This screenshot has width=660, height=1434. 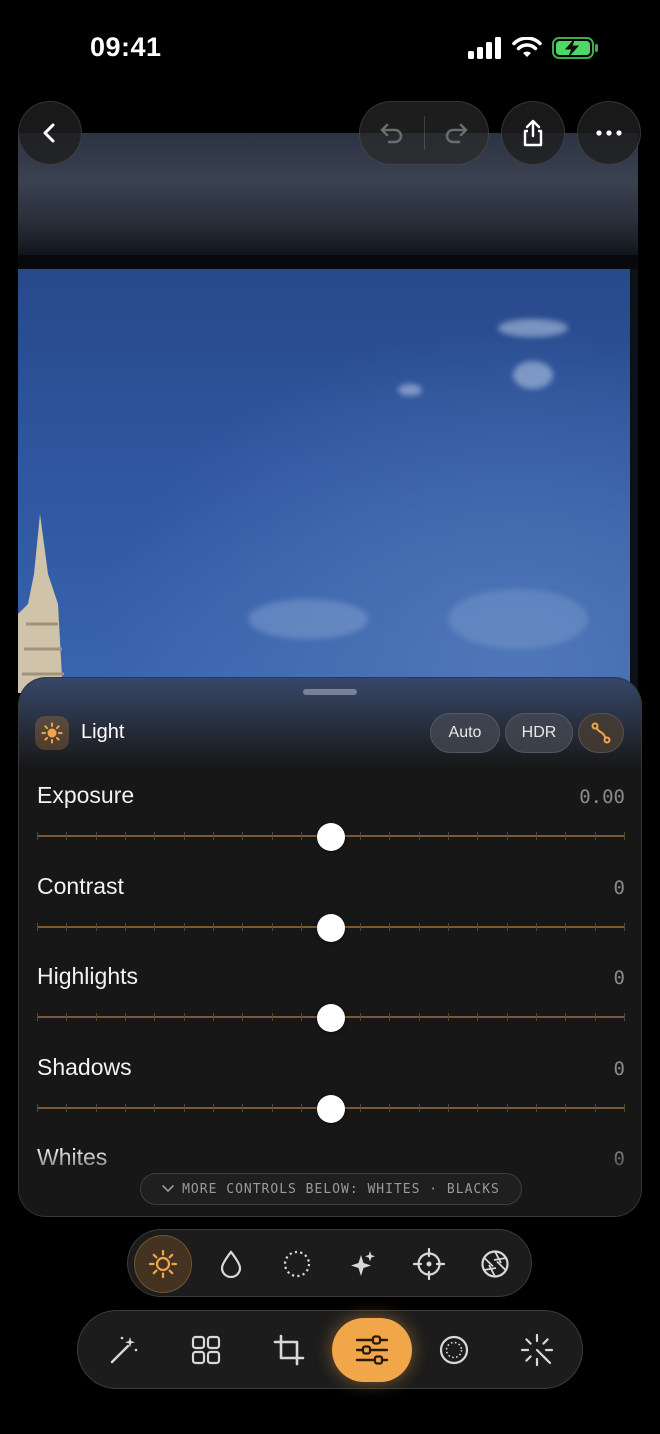 I want to click on battery-charging-icon, so click(x=575, y=48).